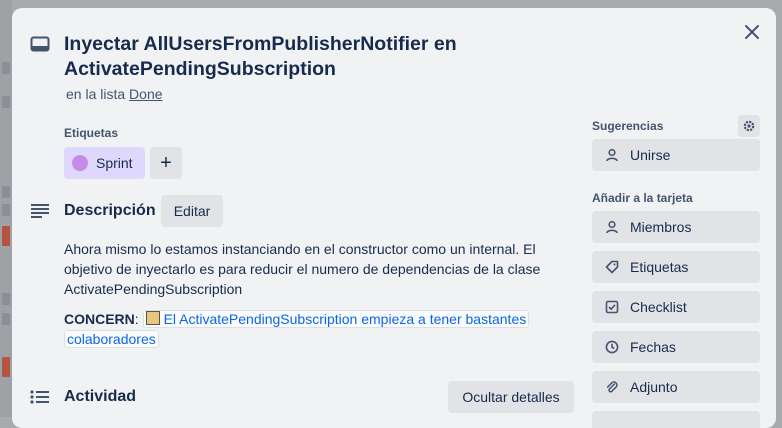 This screenshot has width=782, height=428. What do you see at coordinates (152, 318) in the screenshot?
I see `trello-card-icon` at bounding box center [152, 318].